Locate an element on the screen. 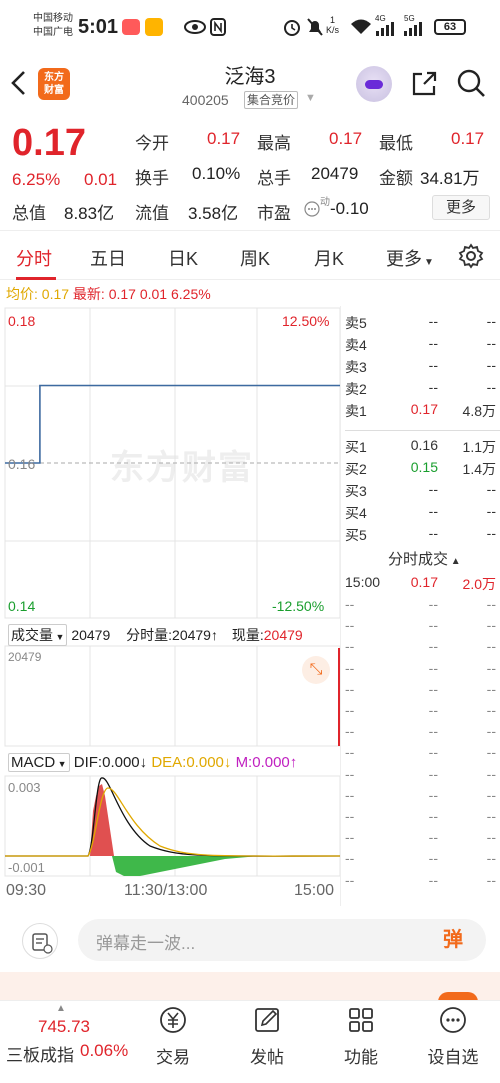 The height and width of the screenshot is (1083, 500). tab-monthly-k: 月K is located at coordinates (329, 258).